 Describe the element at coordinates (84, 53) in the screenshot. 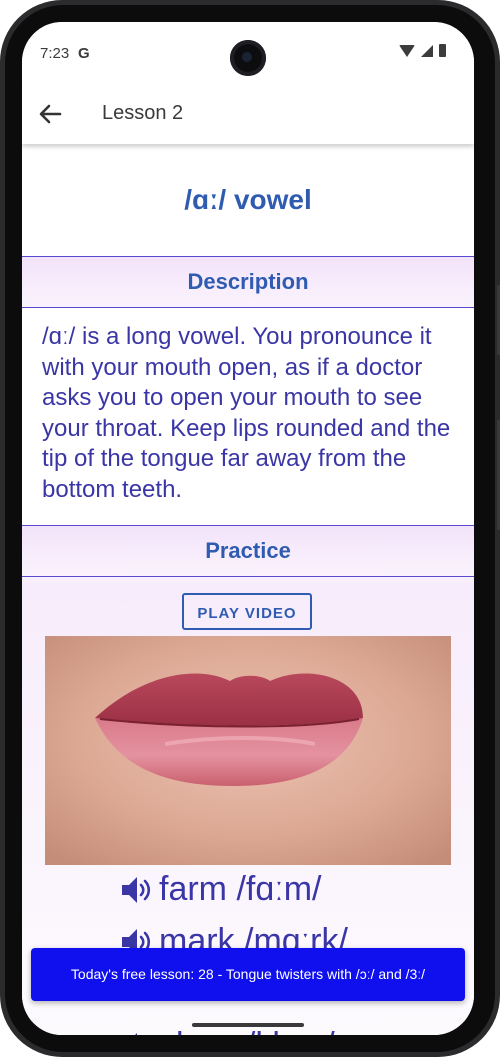

I see `google-g-icon: G` at that location.